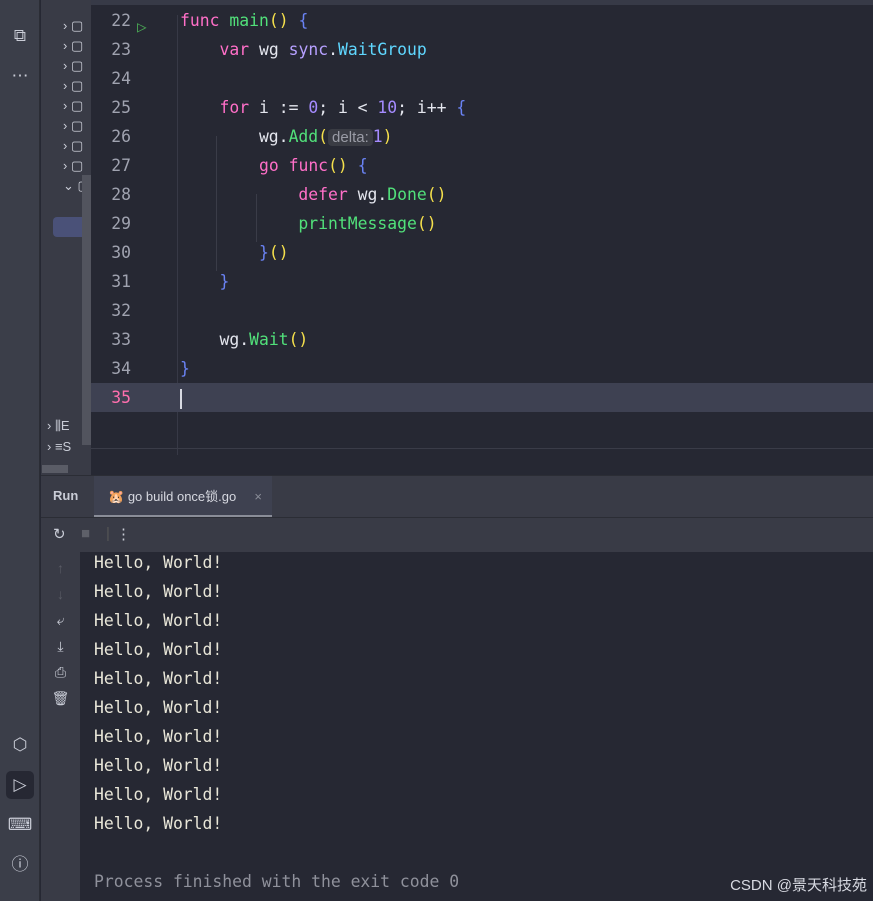 This screenshot has height=901, width=873. What do you see at coordinates (210, 339) in the screenshot?
I see `code-line: 33 wg.Wait()` at bounding box center [210, 339].